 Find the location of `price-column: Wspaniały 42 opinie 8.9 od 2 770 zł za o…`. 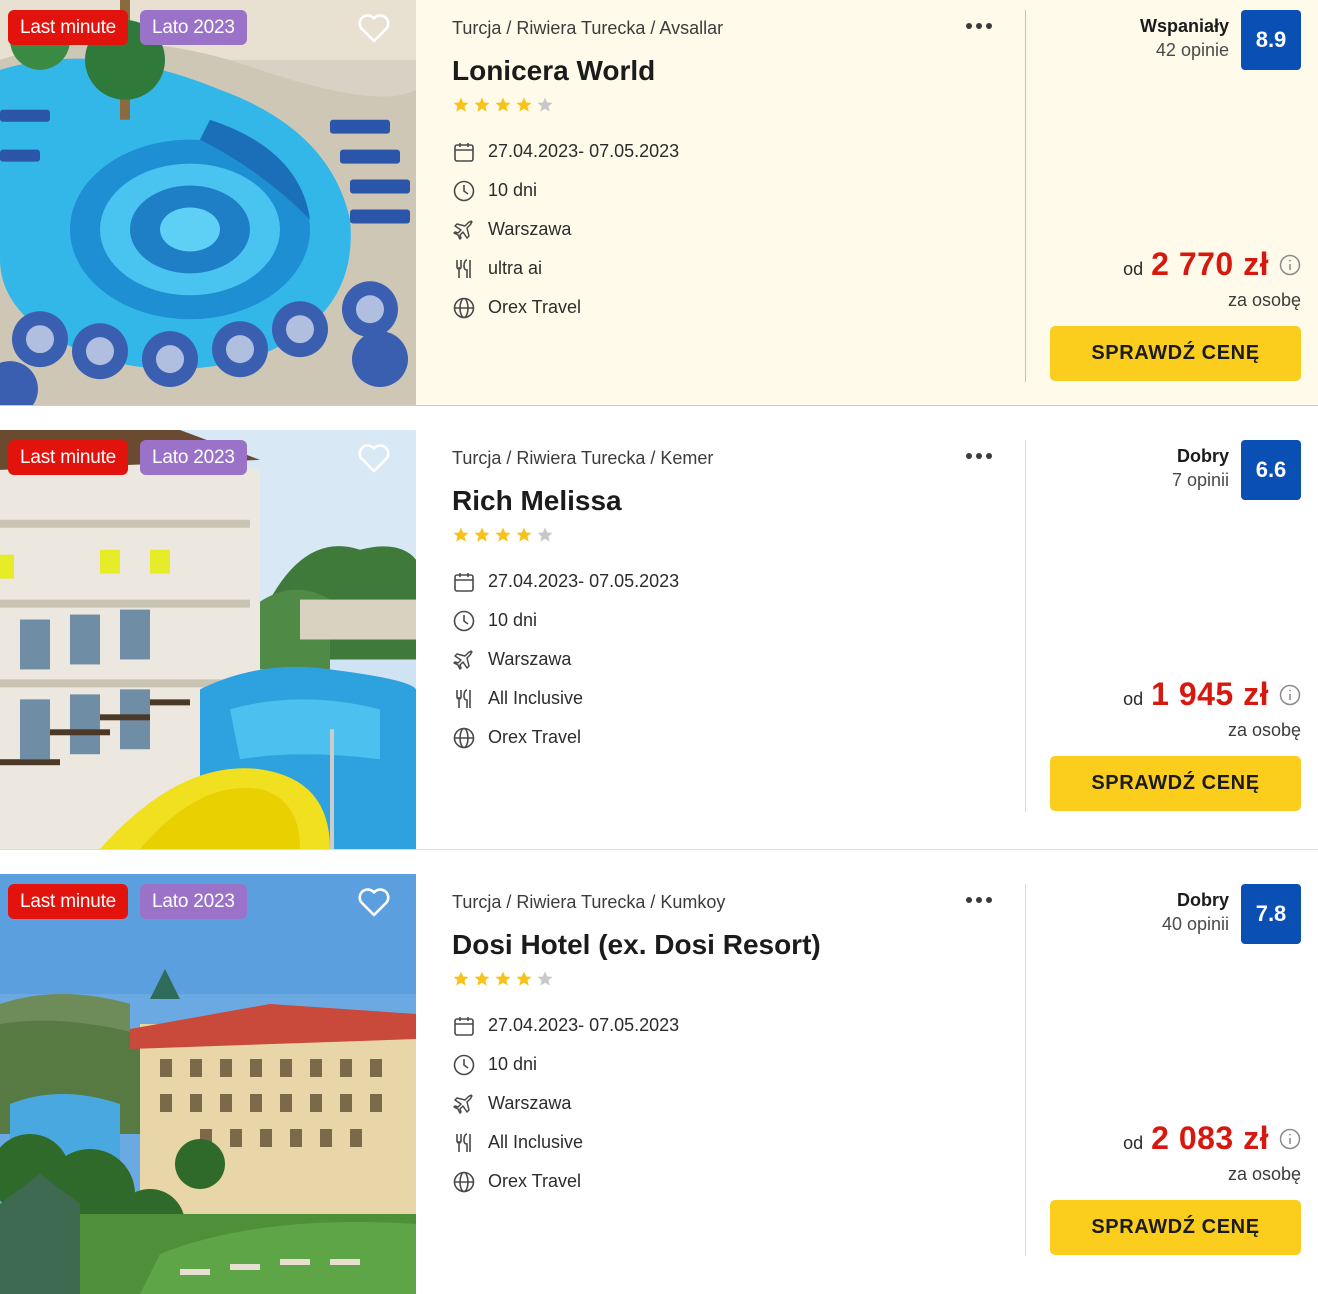

price-column: Wspaniały 42 opinie 8.9 od 2 770 zł za o… is located at coordinates (1172, 202).